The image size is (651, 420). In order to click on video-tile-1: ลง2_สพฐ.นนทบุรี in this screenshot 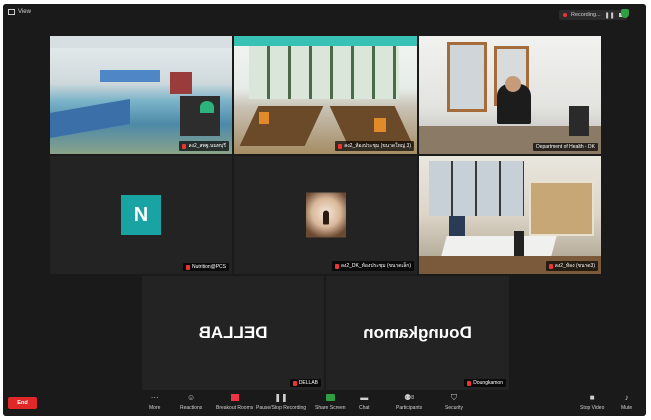, I will do `click(141, 95)`.